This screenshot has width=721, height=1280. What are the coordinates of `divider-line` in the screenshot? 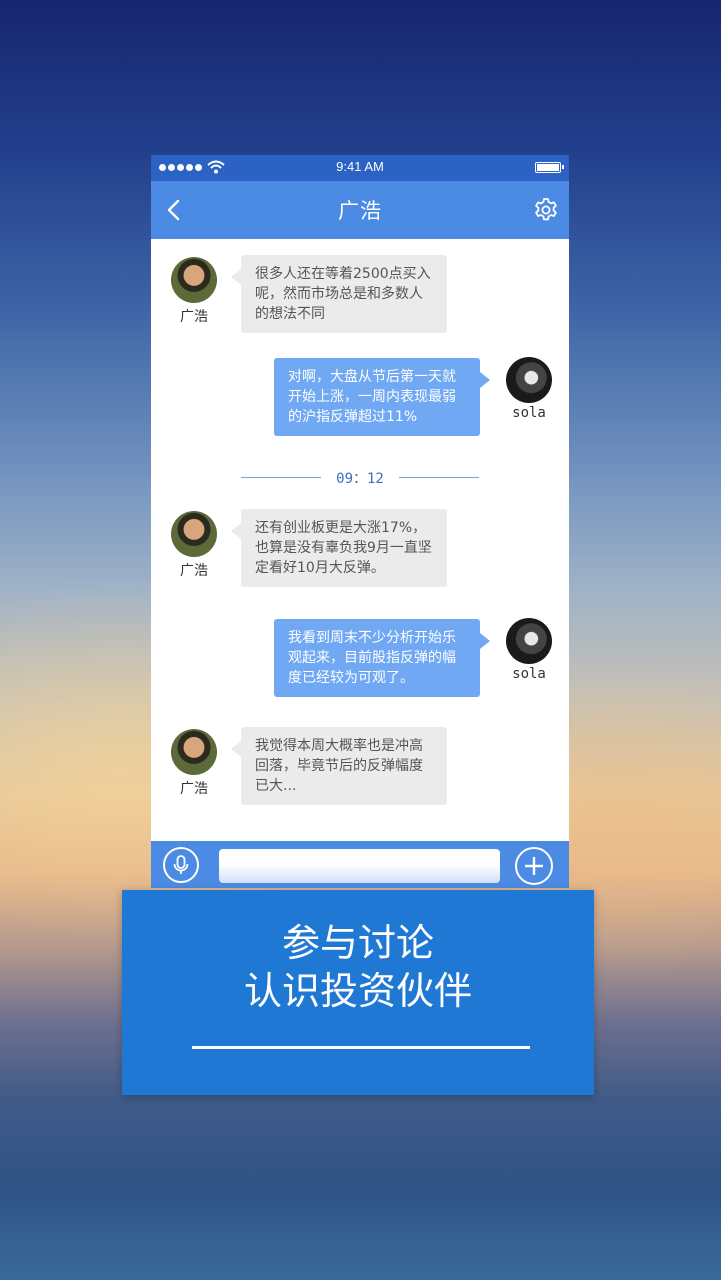 It's located at (439, 477).